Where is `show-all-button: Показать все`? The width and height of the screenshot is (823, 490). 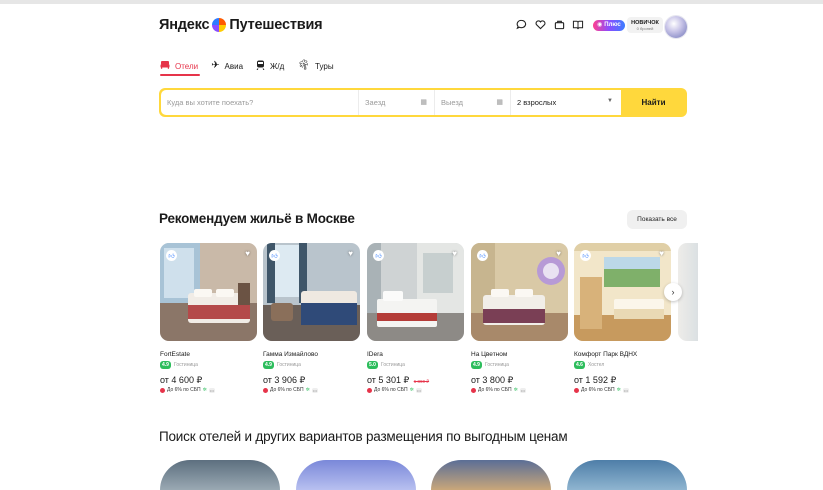
show-all-button: Показать все is located at coordinates (657, 219).